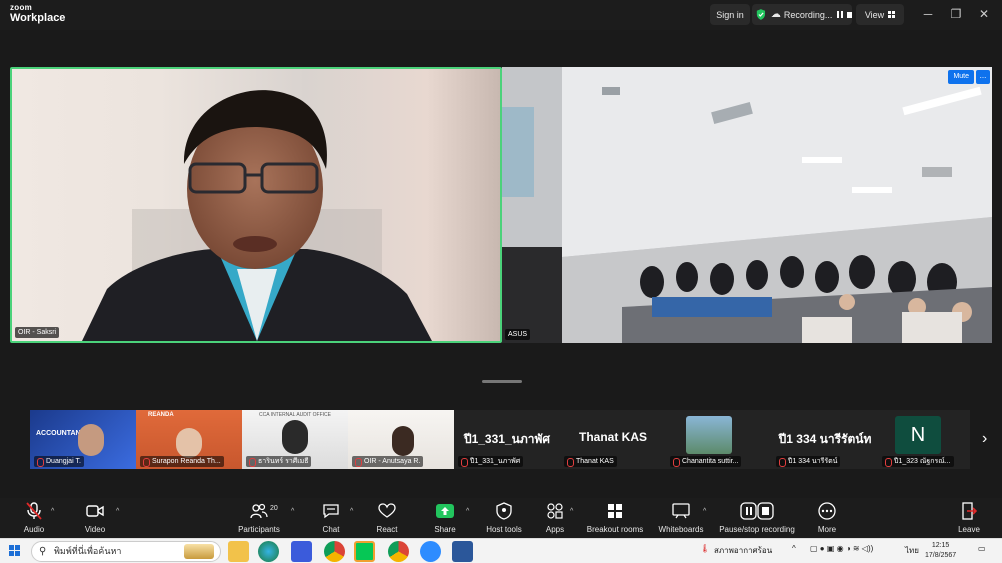 Image resolution: width=1002 pixels, height=563 pixels. Describe the element at coordinates (387, 510) in the screenshot. I see `heart-icon` at that location.